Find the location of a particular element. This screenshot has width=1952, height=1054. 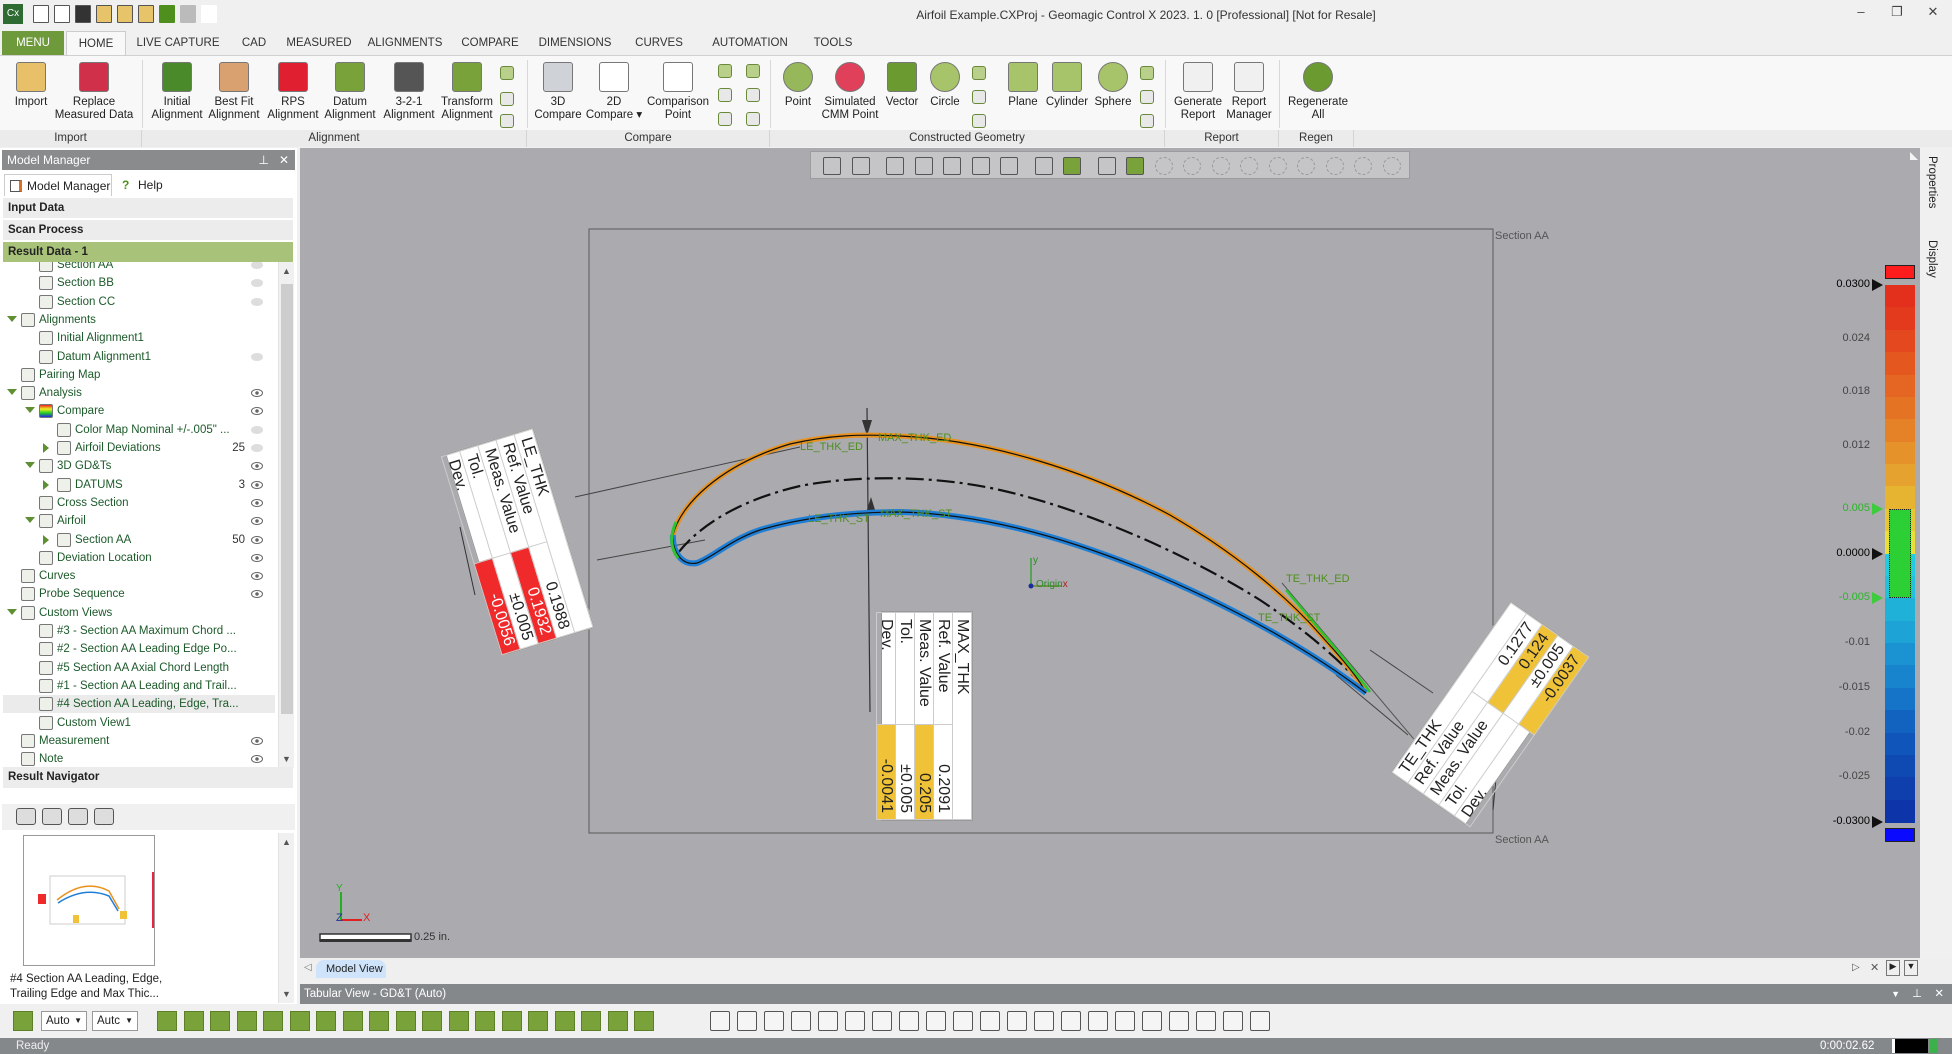

tab-scroll-left-icon: ◁ is located at coordinates (308, 967).